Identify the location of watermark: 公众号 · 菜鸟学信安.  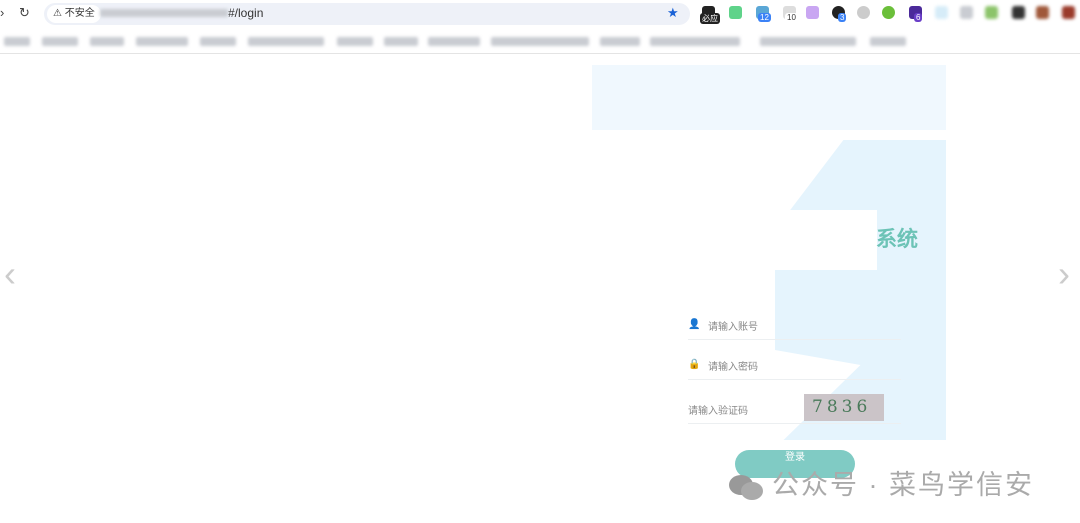
(881, 482).